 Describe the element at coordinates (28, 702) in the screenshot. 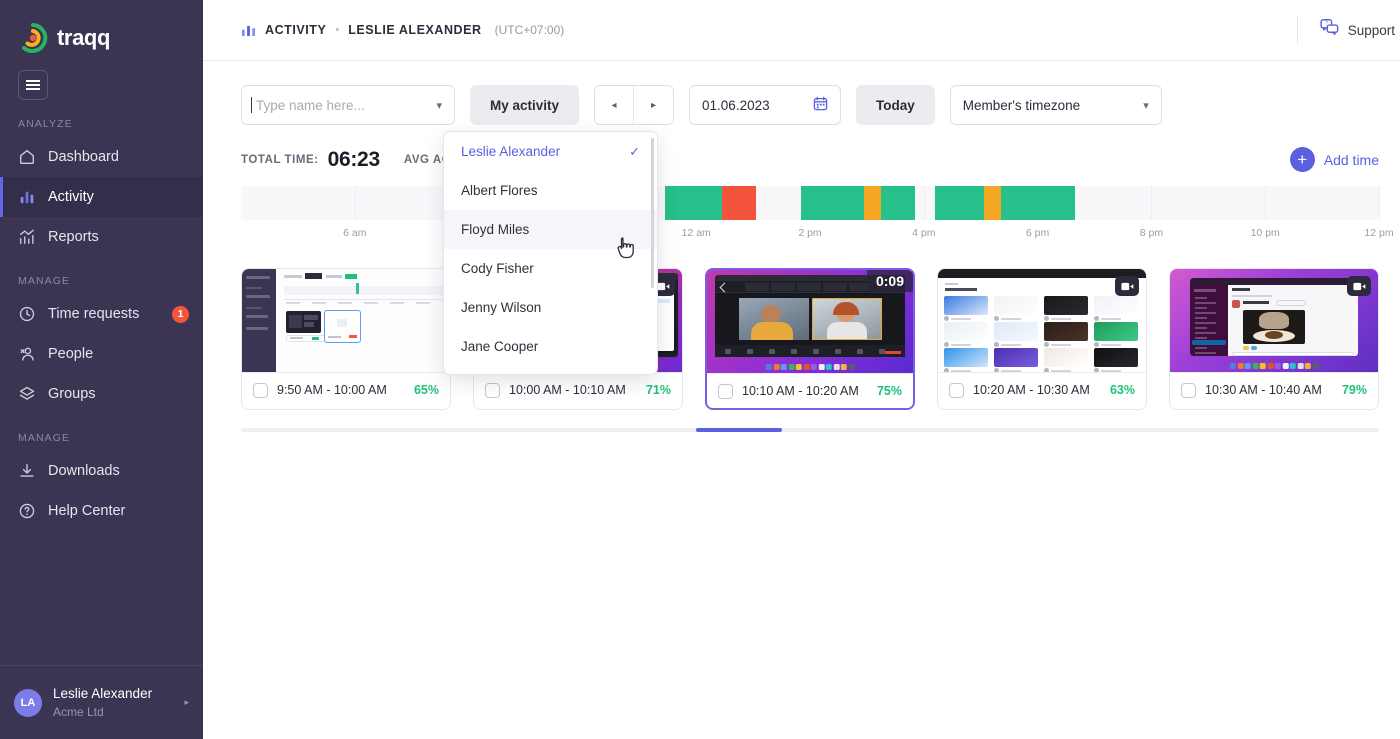

I see `avatar: LA` at that location.